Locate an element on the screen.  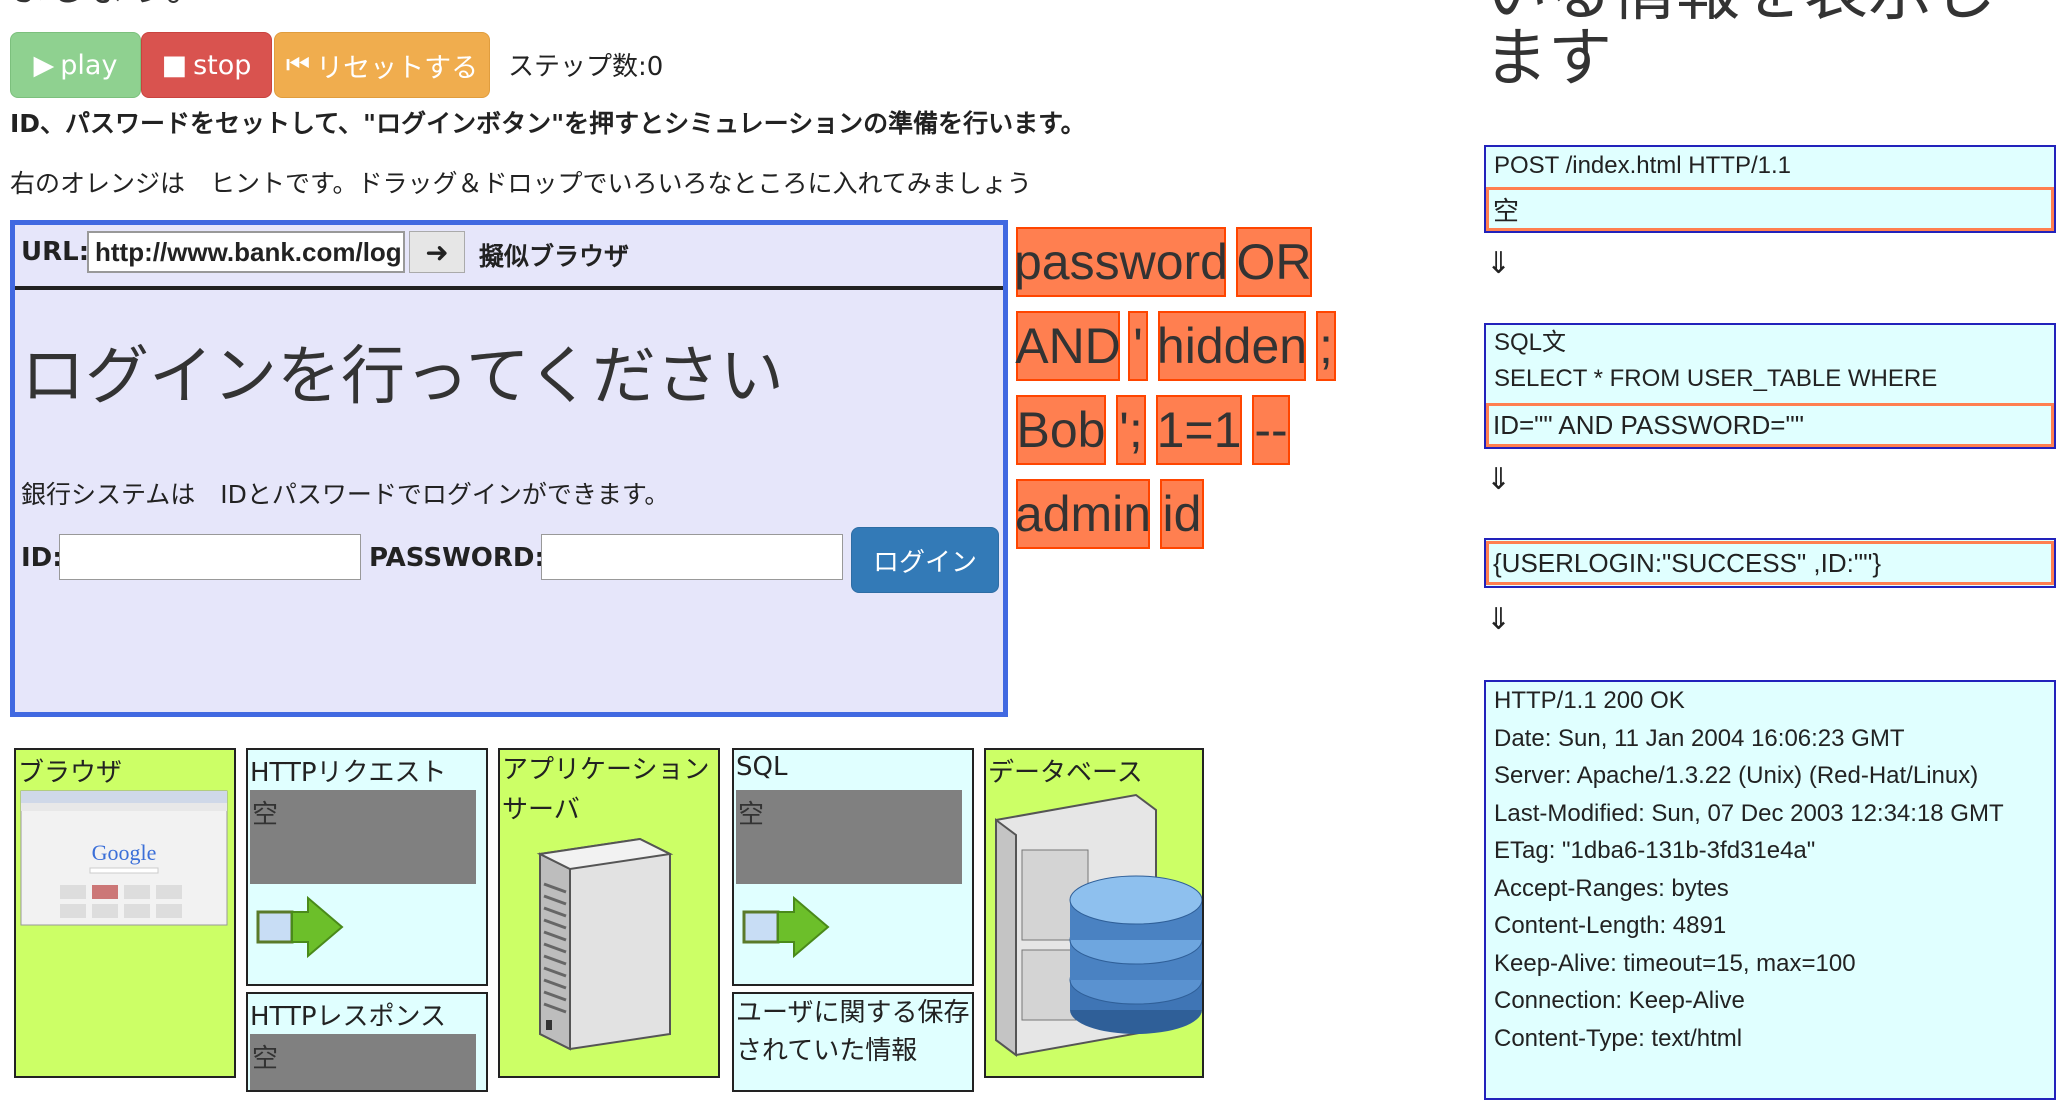
user-info-title: ユーザに関する保存されていた情報 is located at coordinates (853, 1032).